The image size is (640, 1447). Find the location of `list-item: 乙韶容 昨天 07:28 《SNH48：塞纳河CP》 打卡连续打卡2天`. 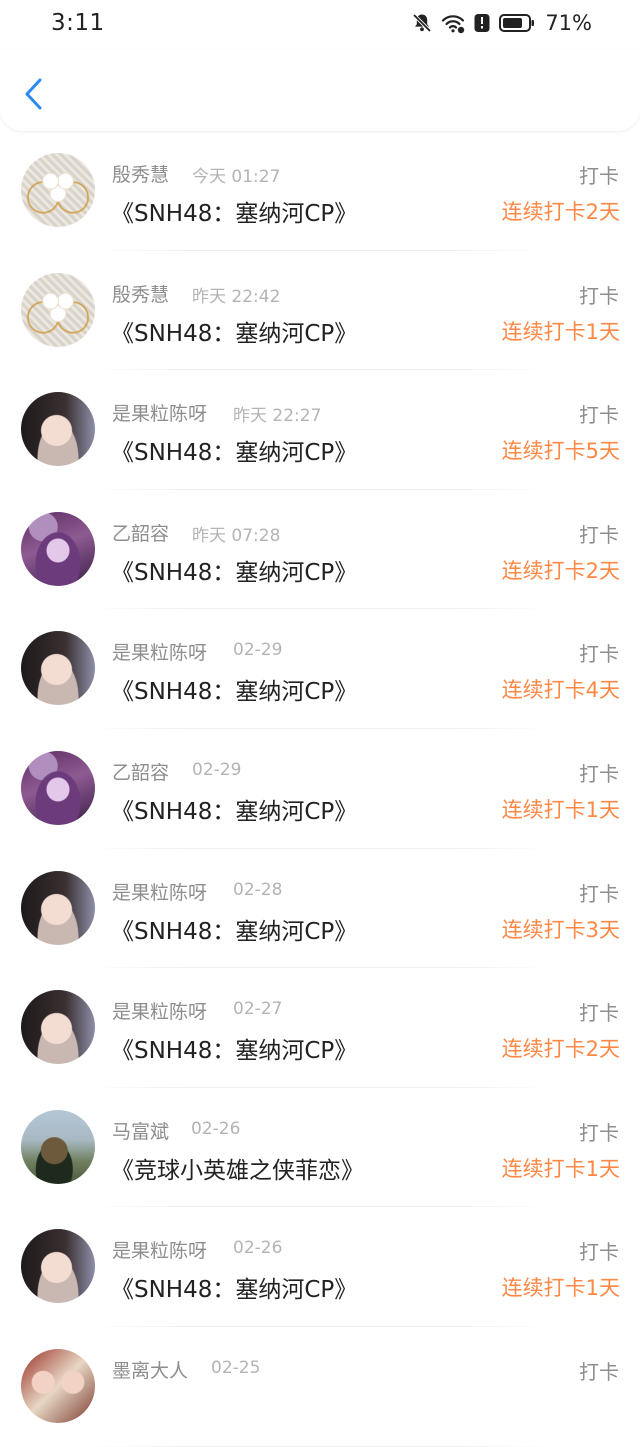

list-item: 乙韶容 昨天 07:28 《SNH48：塞纳河CP》 打卡连续打卡2天 is located at coordinates (320, 550).